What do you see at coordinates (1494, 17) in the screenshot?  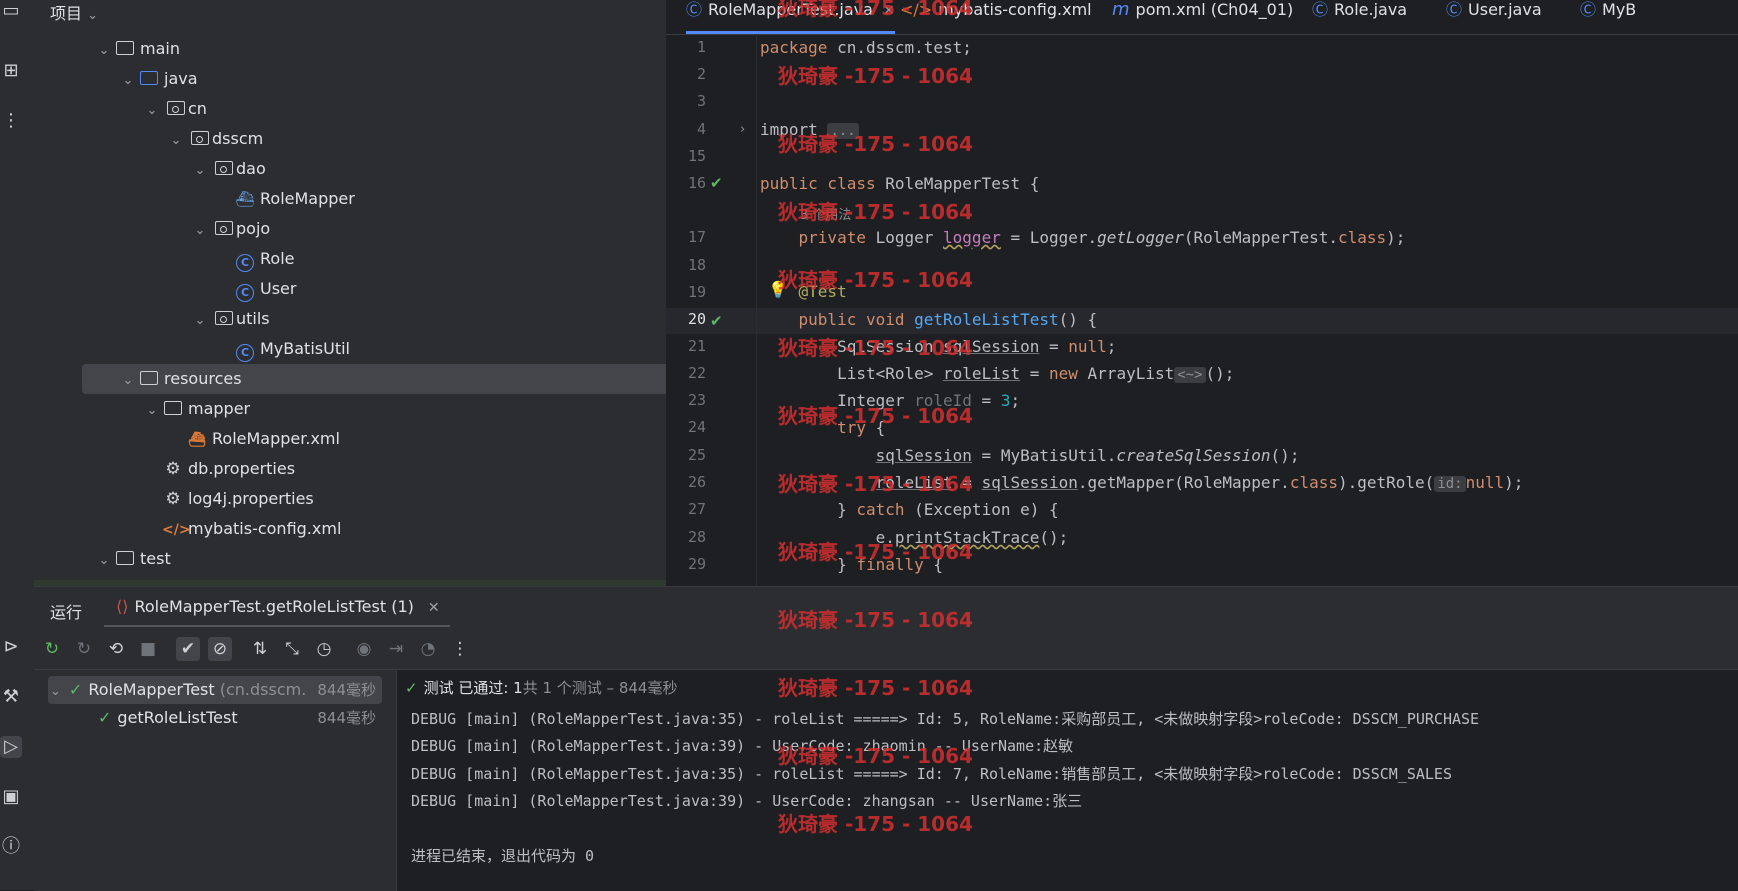 I see `editor-tab: Ⓒ User.java` at bounding box center [1494, 17].